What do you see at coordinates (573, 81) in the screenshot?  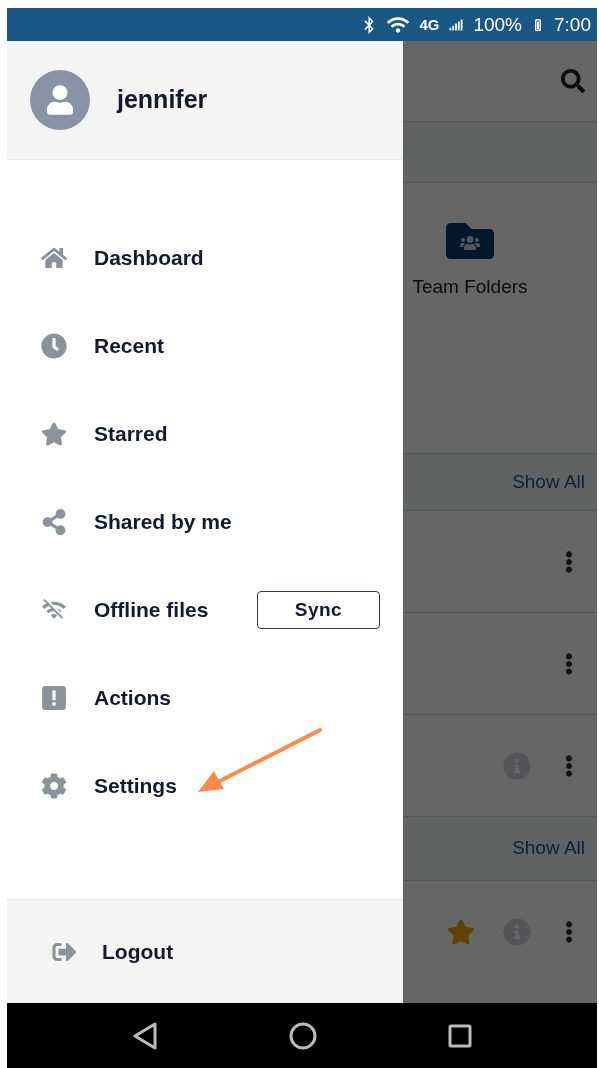 I see `search-icon` at bounding box center [573, 81].